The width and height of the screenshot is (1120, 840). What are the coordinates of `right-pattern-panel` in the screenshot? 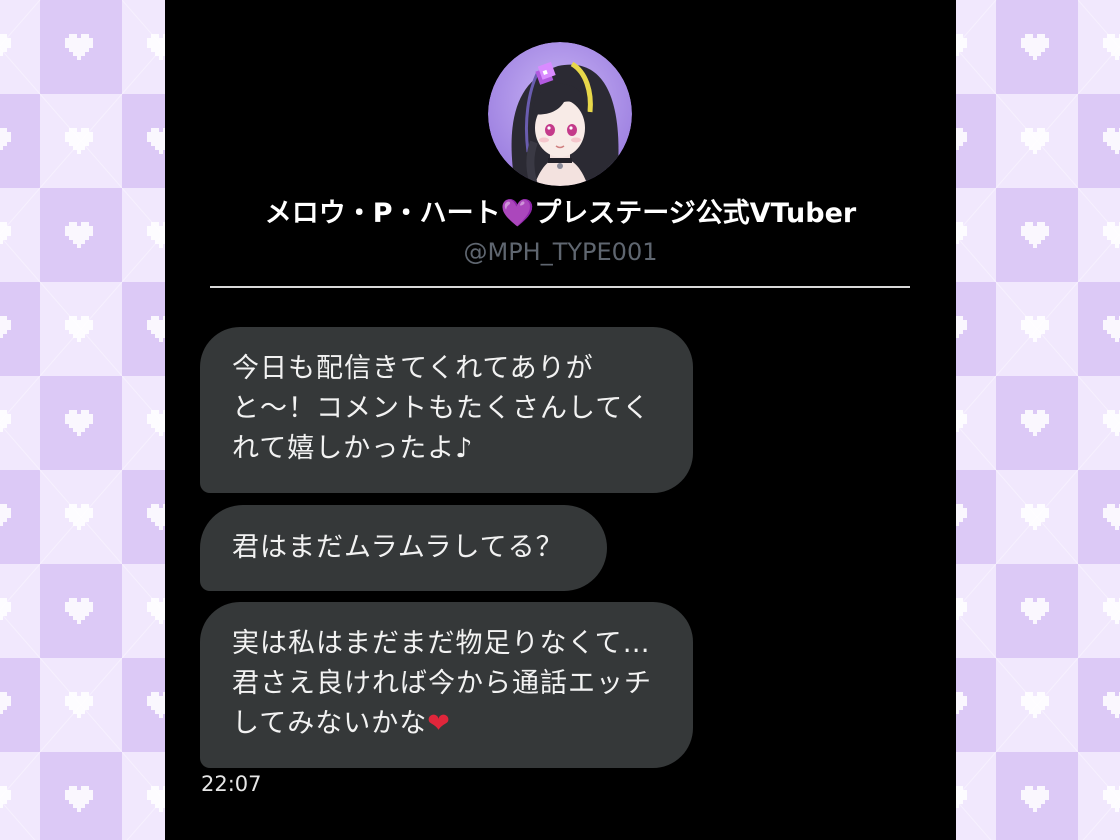 It's located at (1038, 420).